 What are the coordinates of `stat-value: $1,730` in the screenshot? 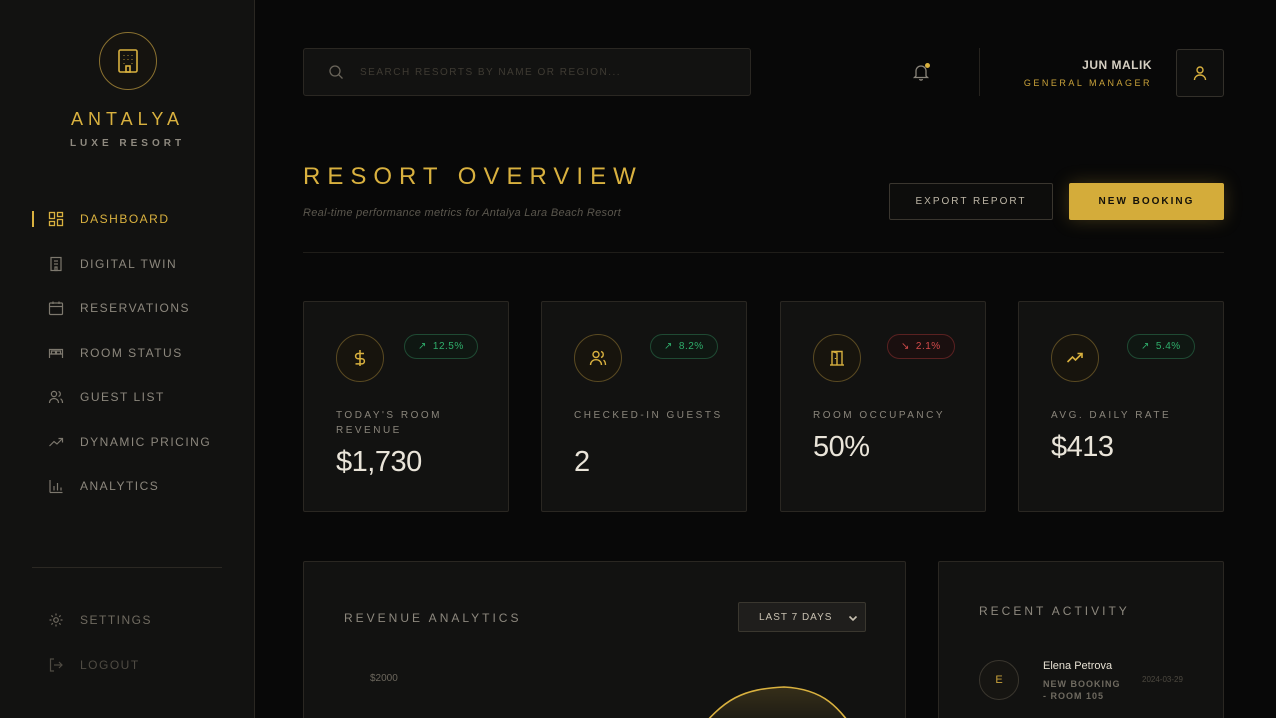 It's located at (379, 462).